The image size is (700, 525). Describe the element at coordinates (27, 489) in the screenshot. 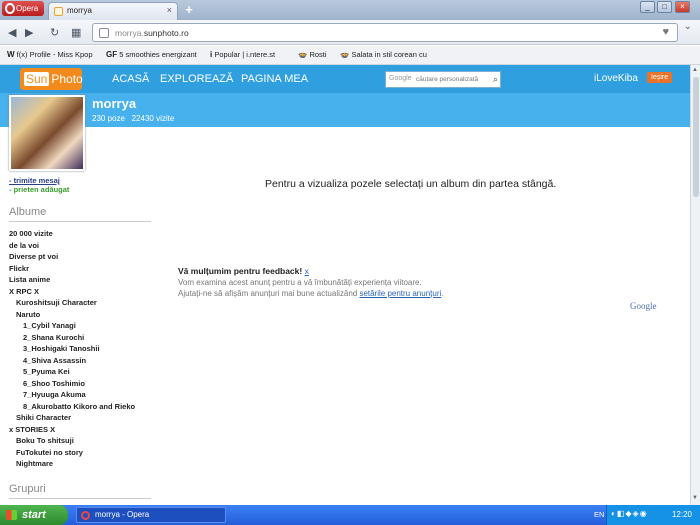

I see `groups-heading: Grupuri` at that location.